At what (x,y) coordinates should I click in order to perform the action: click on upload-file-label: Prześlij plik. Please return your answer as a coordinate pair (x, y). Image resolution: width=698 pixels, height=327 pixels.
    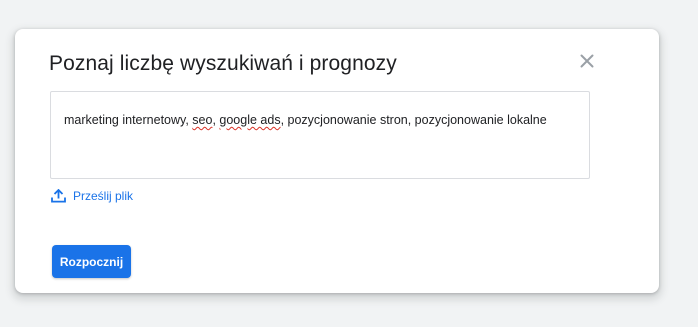
    Looking at the image, I should click on (103, 196).